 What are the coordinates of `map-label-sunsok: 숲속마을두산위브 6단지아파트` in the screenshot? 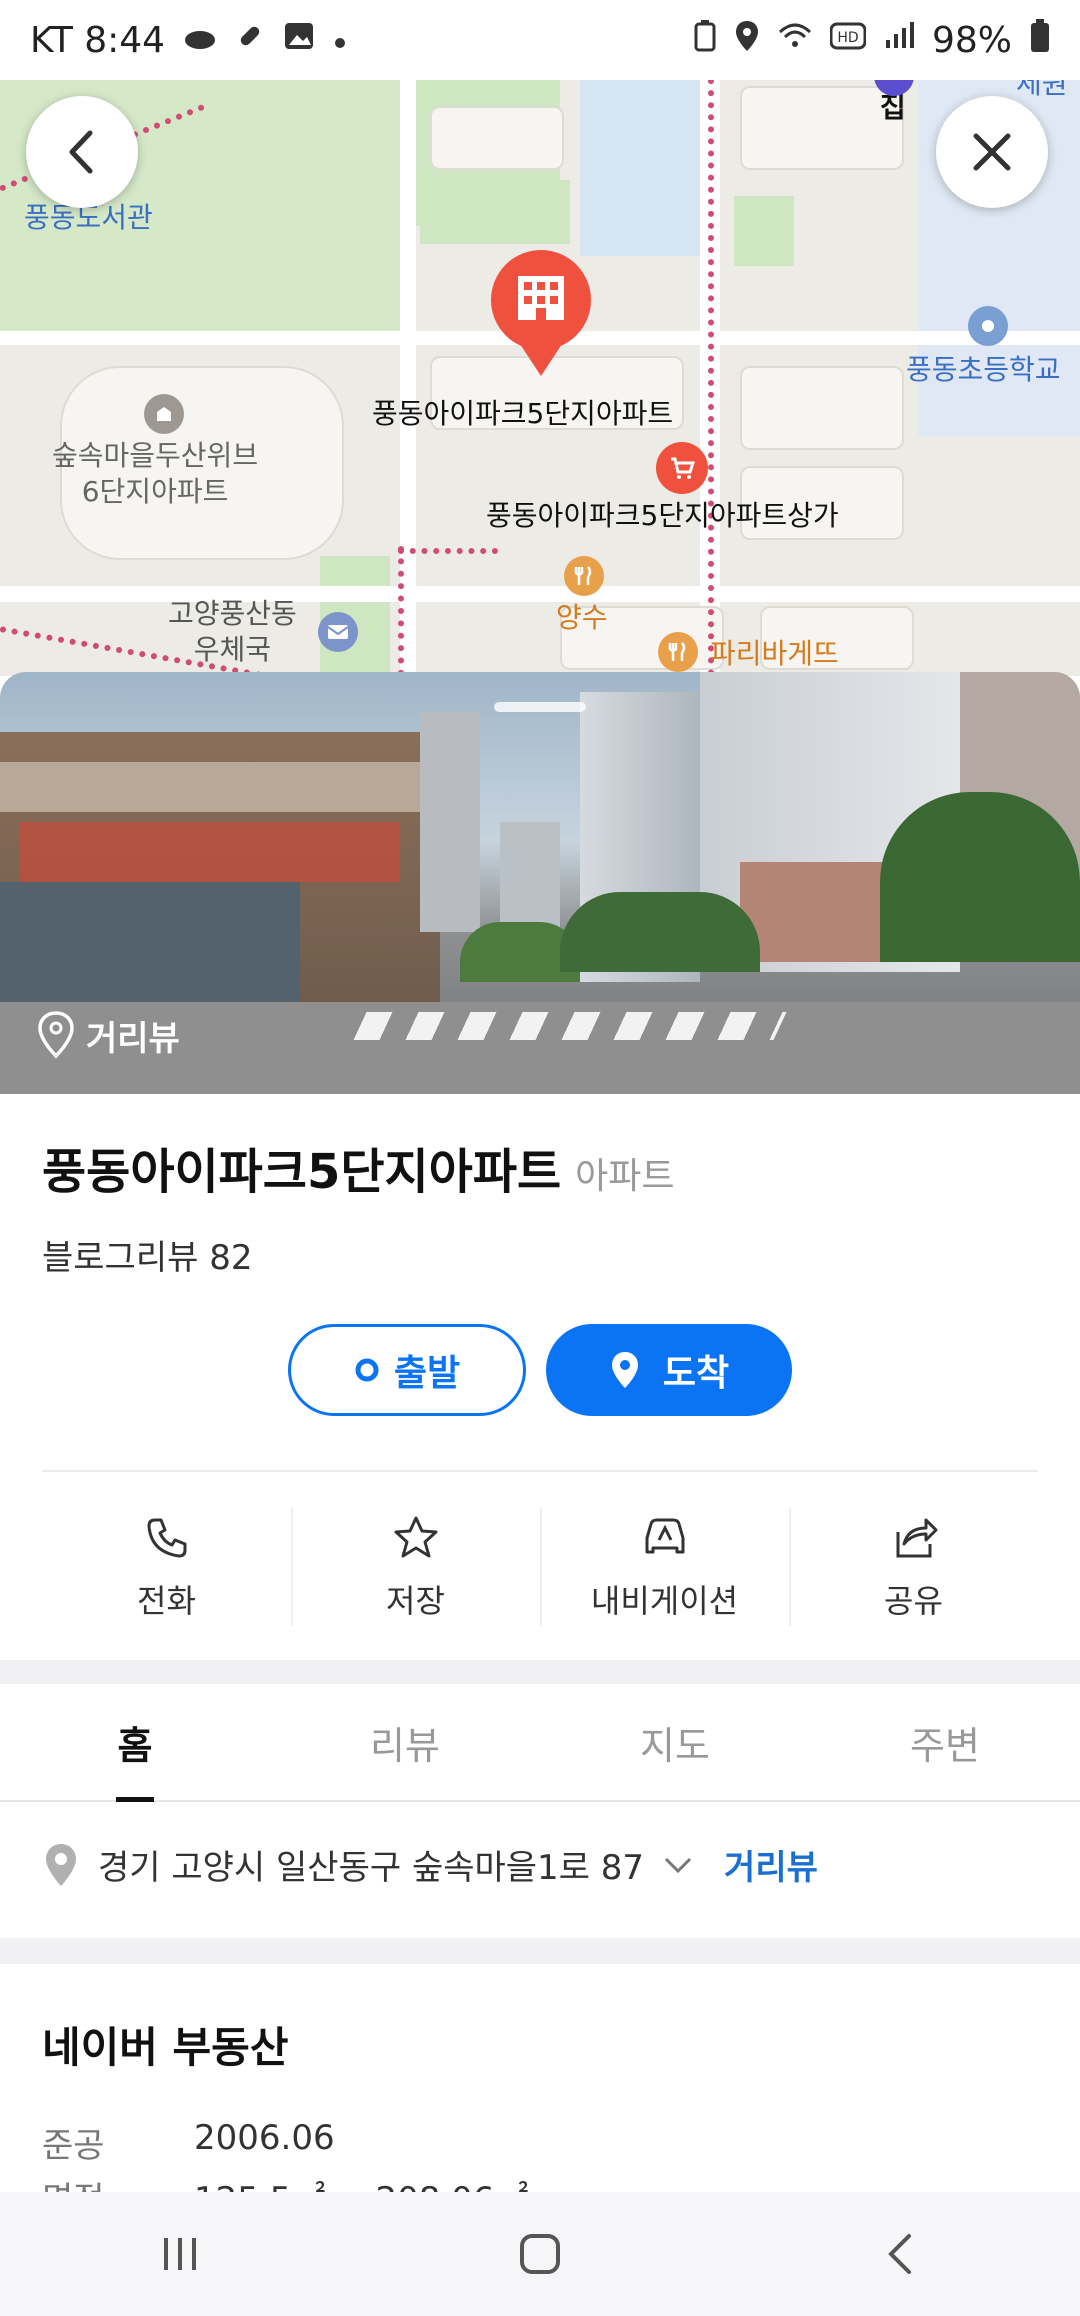 It's located at (155, 474).